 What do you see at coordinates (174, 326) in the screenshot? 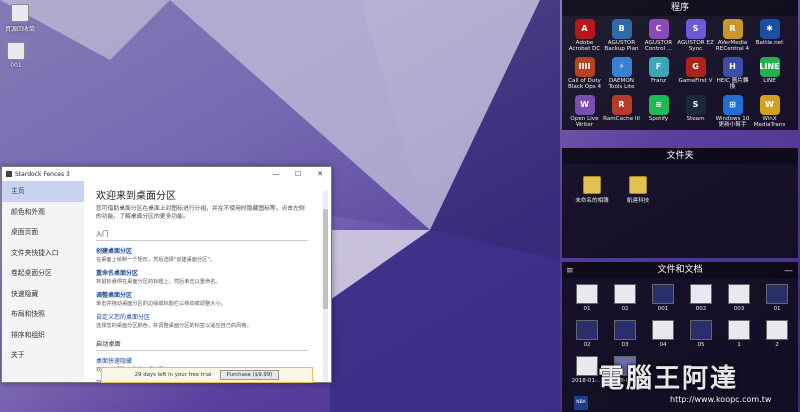
I see `feature-description: 选择您的桌面分区颜色，并调整桌面分区的标签以适应自己的风格。` at bounding box center [174, 326].